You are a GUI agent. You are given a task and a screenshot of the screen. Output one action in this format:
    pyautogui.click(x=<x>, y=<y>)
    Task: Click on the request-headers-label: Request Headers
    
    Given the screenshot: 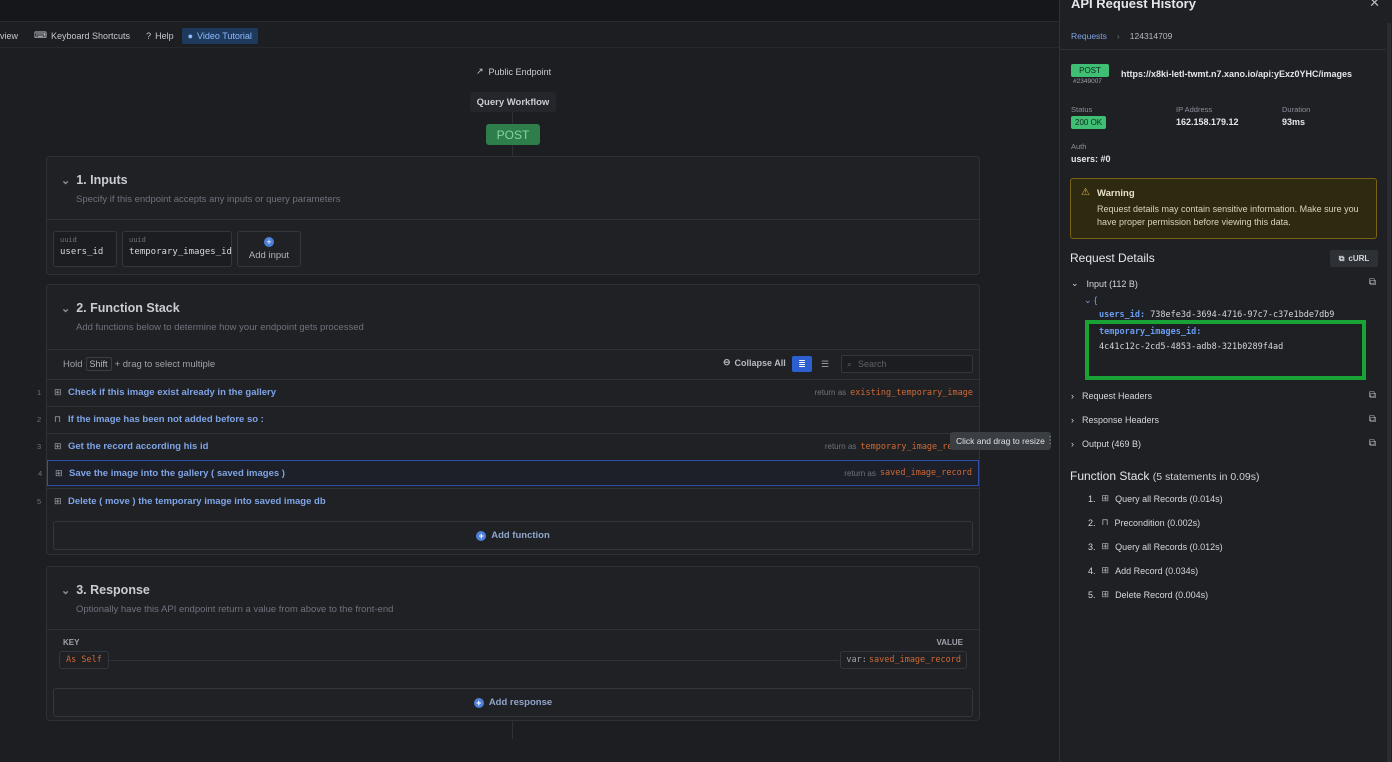 What is the action you would take?
    pyautogui.click(x=1117, y=396)
    